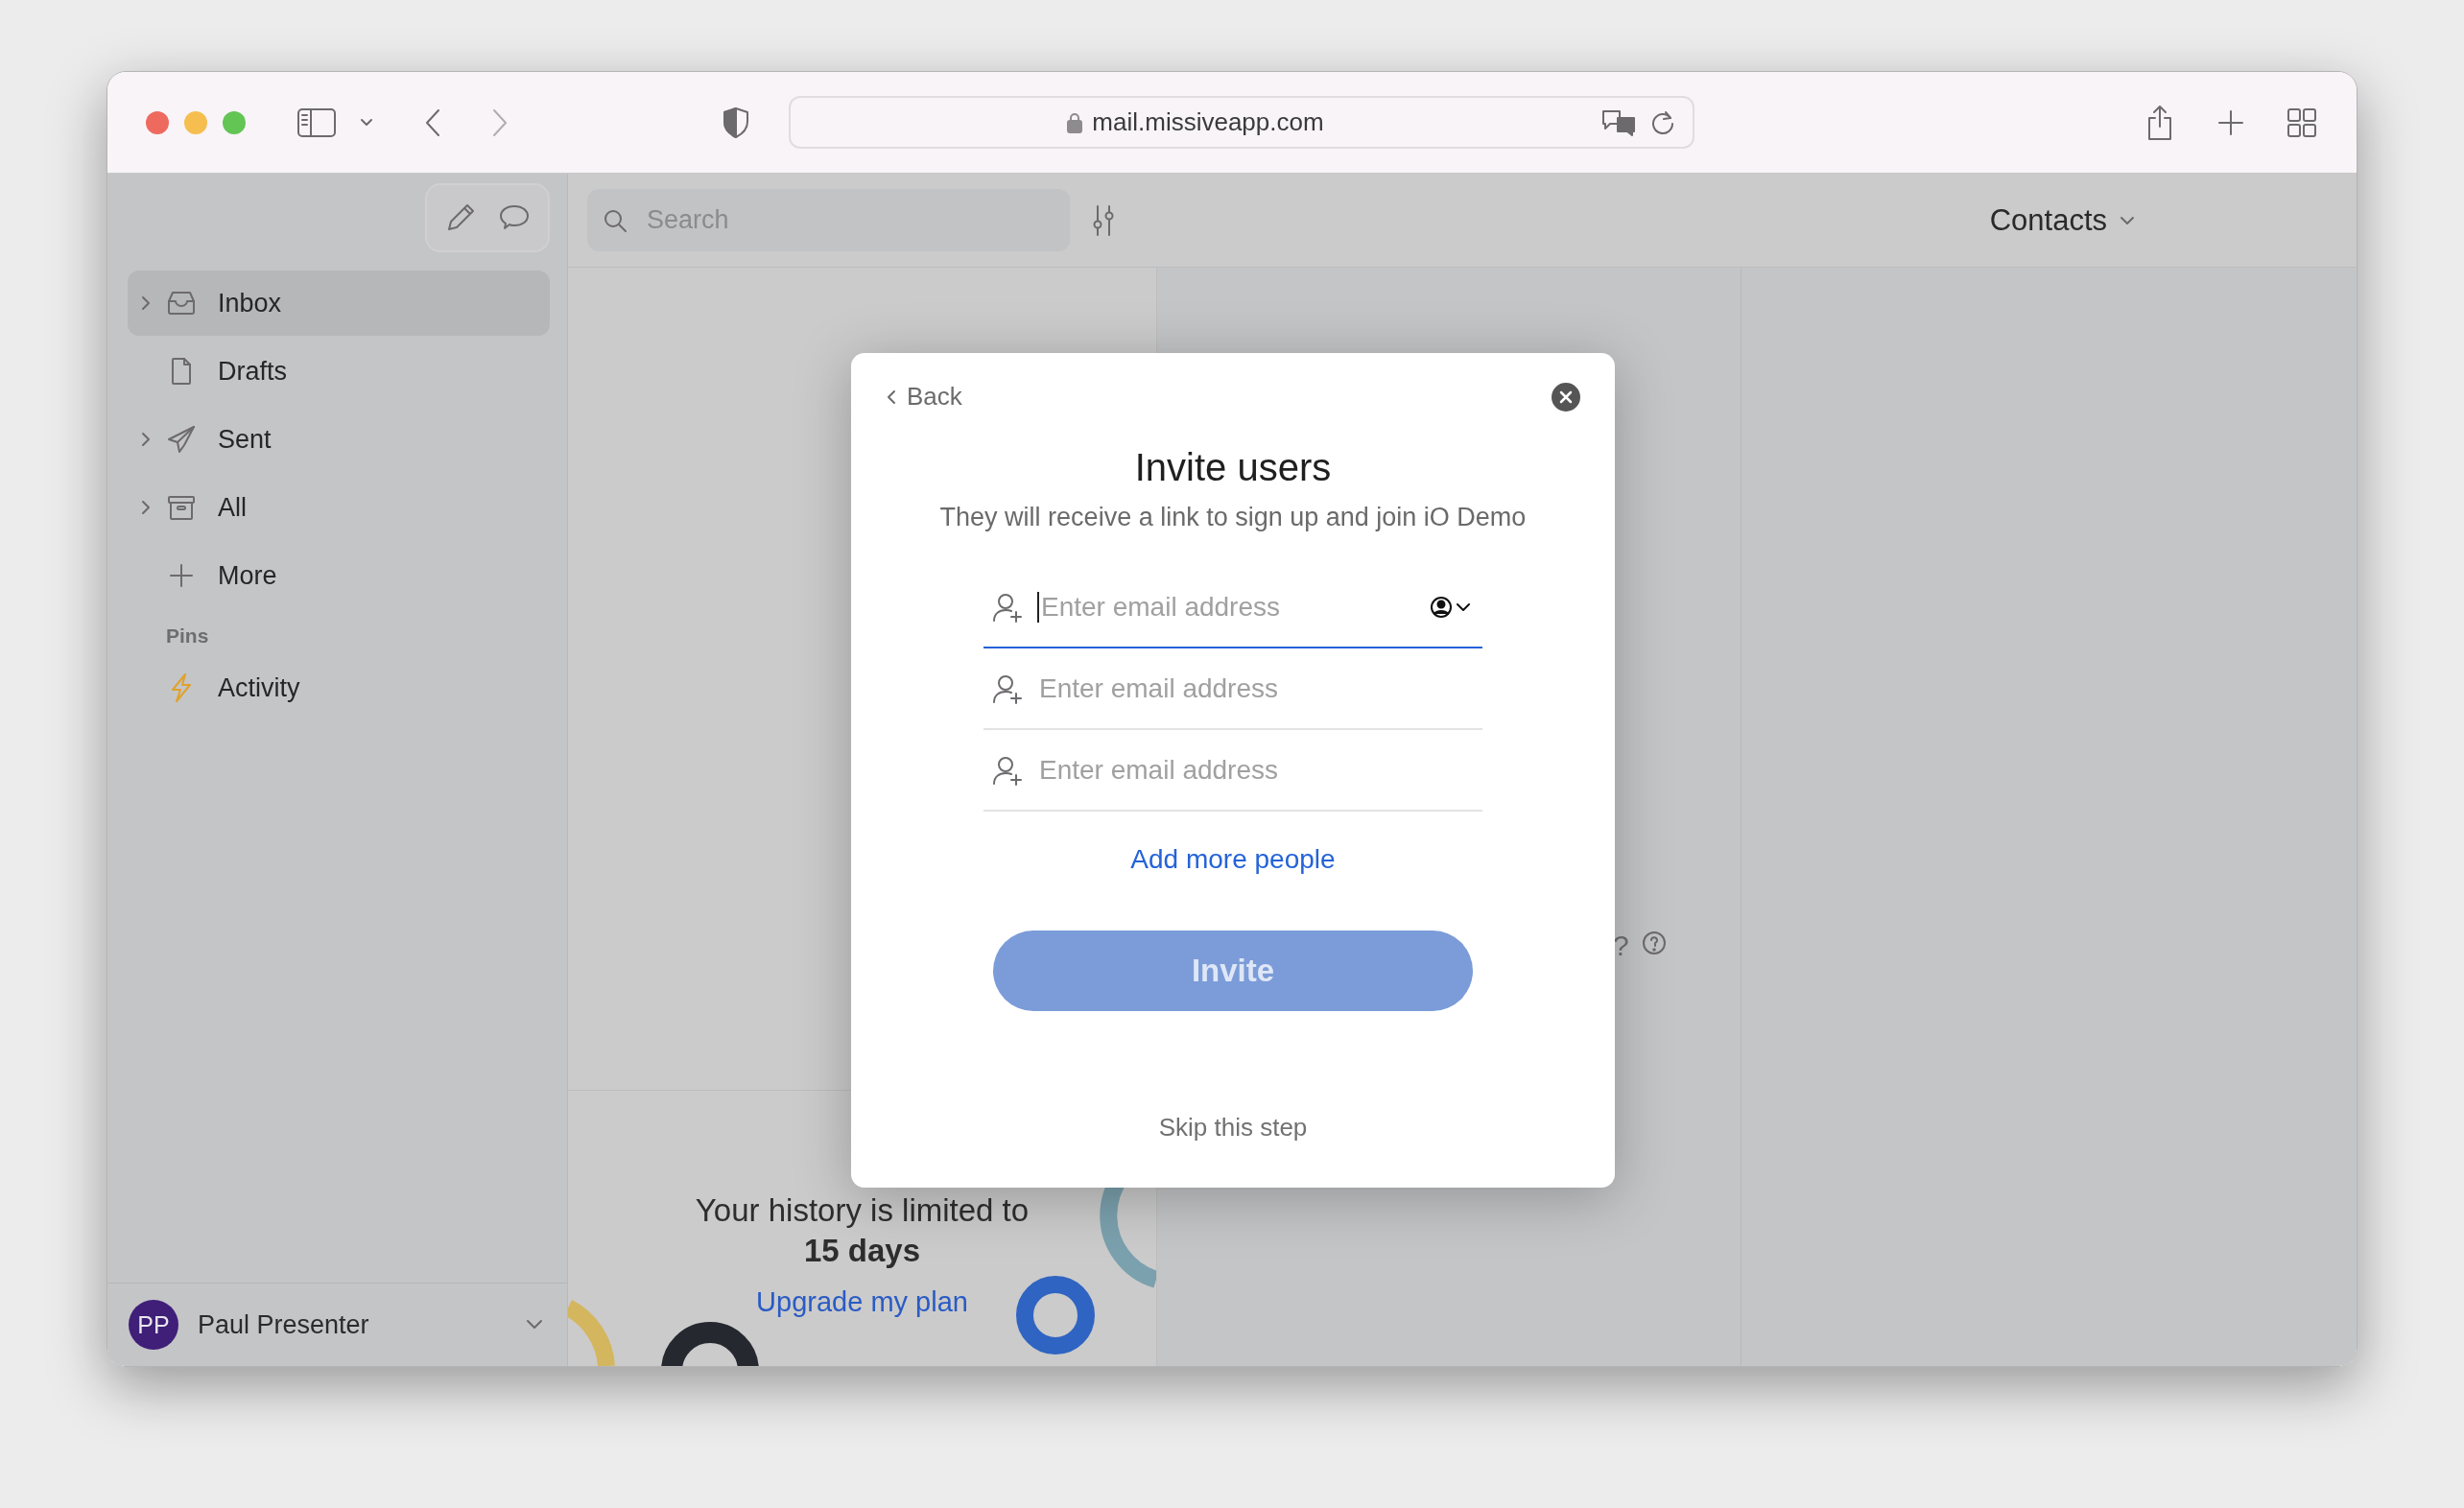 This screenshot has width=2464, height=1508. I want to click on skip-step-button: Skip this step, so click(1233, 1128).